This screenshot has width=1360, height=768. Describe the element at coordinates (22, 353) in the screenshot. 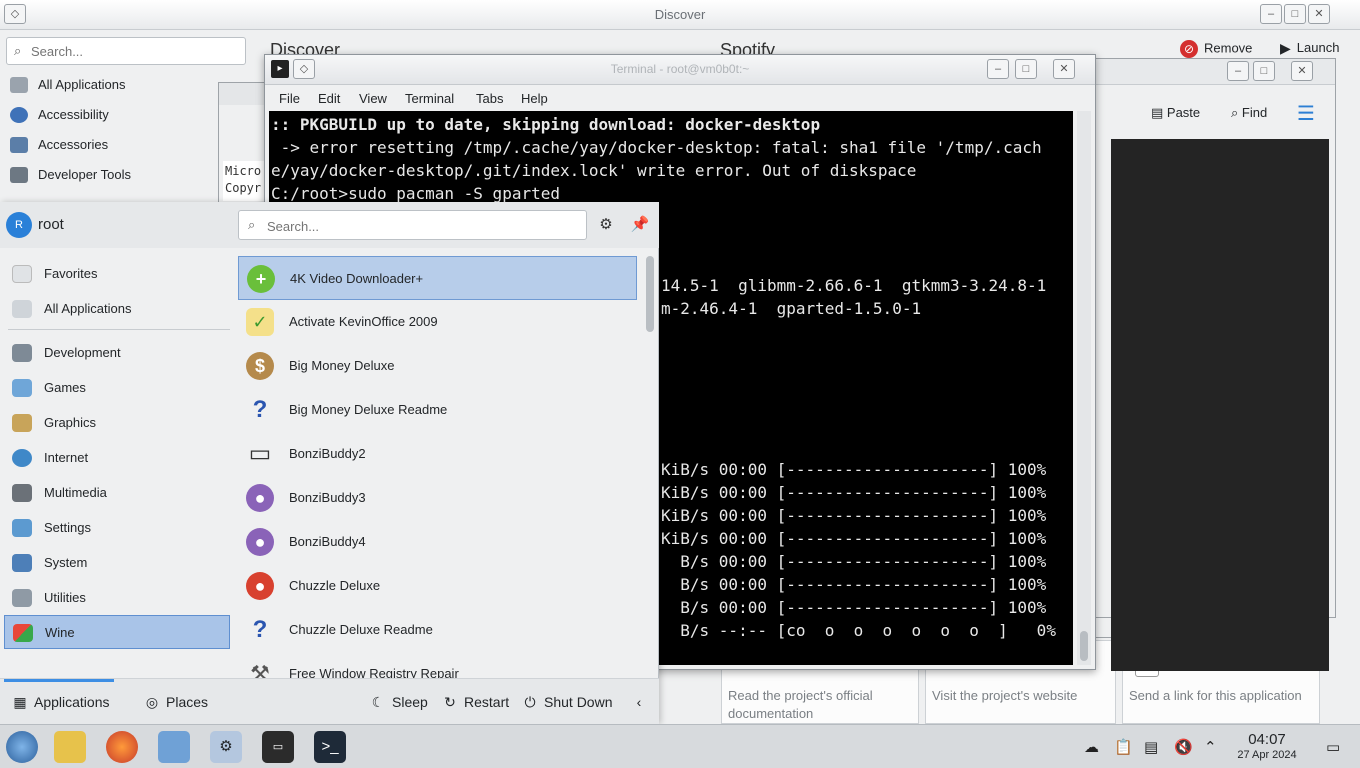

I see `development-icon` at that location.